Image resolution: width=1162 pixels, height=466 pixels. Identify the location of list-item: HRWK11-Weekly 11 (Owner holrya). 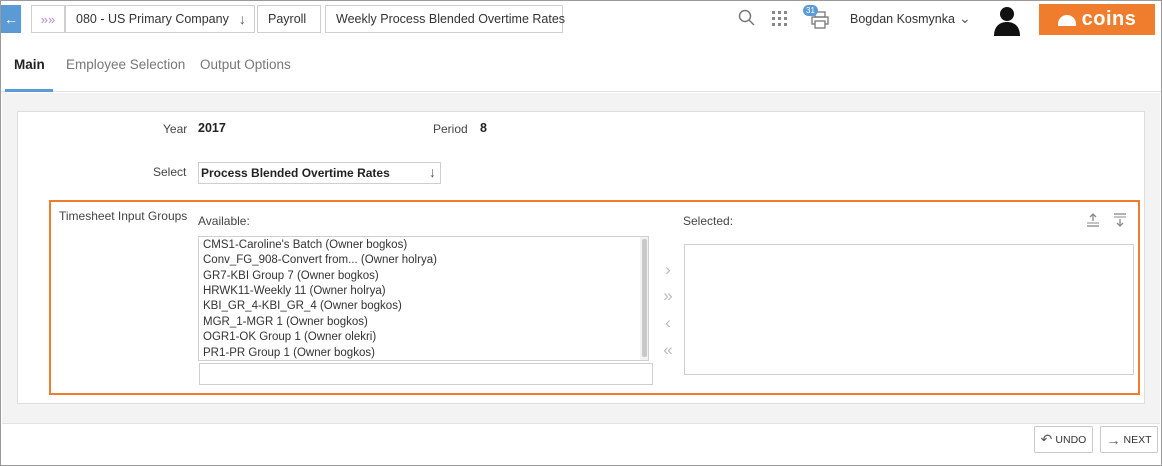
(294, 291).